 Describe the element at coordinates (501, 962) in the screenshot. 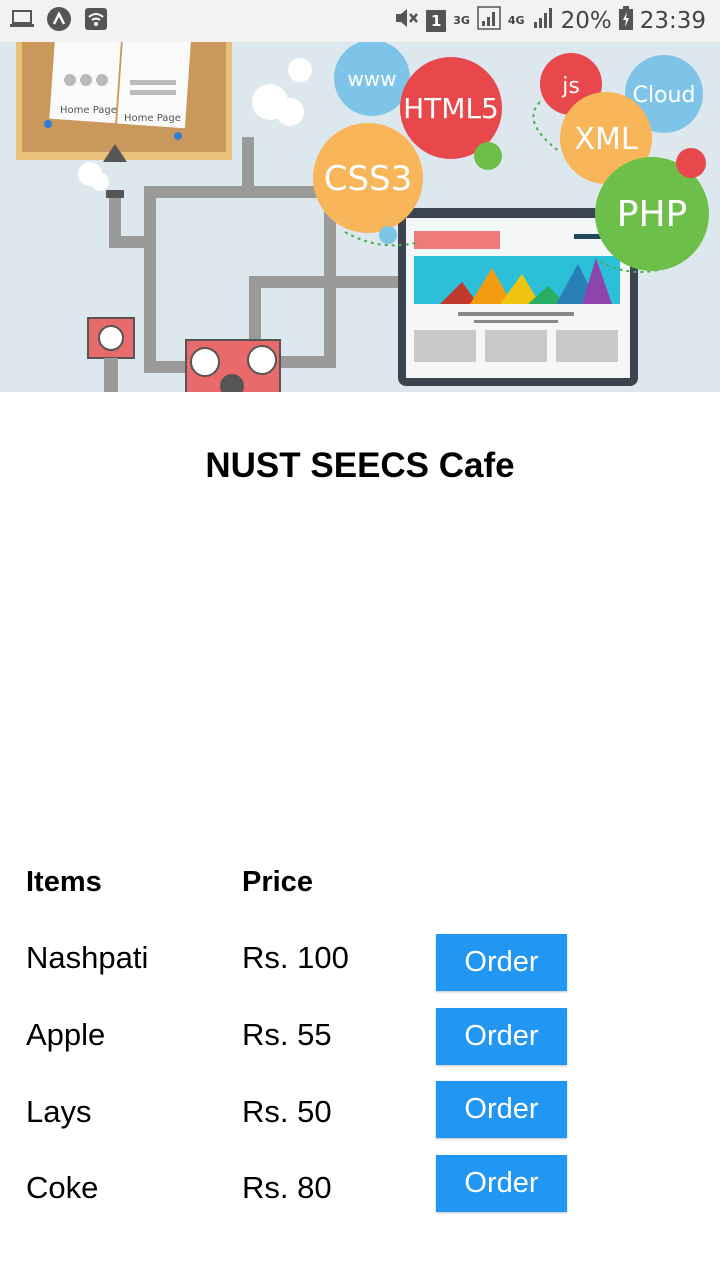

I see `order-button-nashpati: Order` at that location.